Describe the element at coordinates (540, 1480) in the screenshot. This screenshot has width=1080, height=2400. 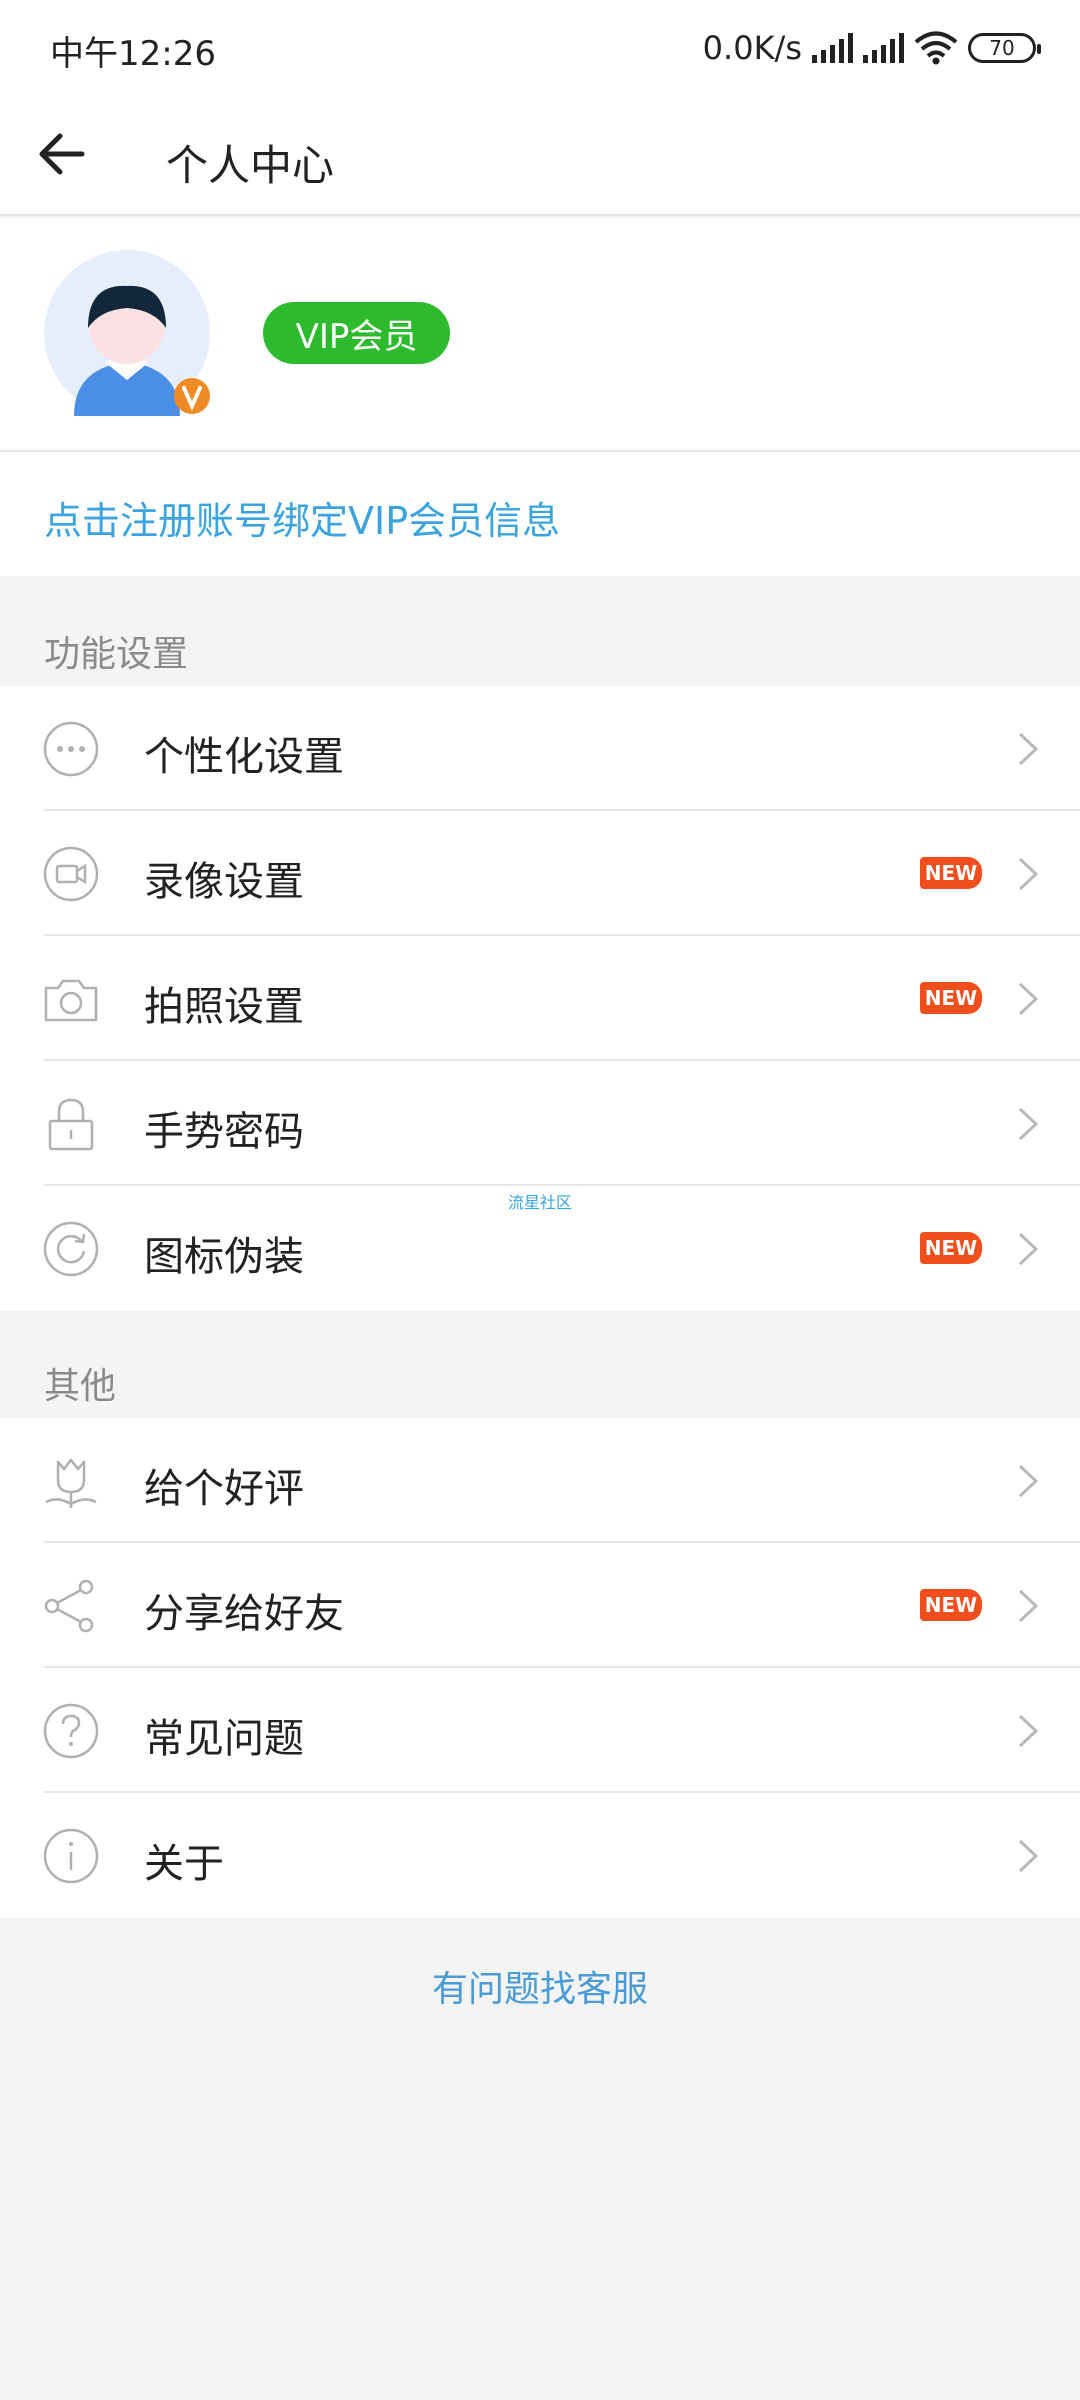
I see `list-item-rate-app: 给个好评` at that location.